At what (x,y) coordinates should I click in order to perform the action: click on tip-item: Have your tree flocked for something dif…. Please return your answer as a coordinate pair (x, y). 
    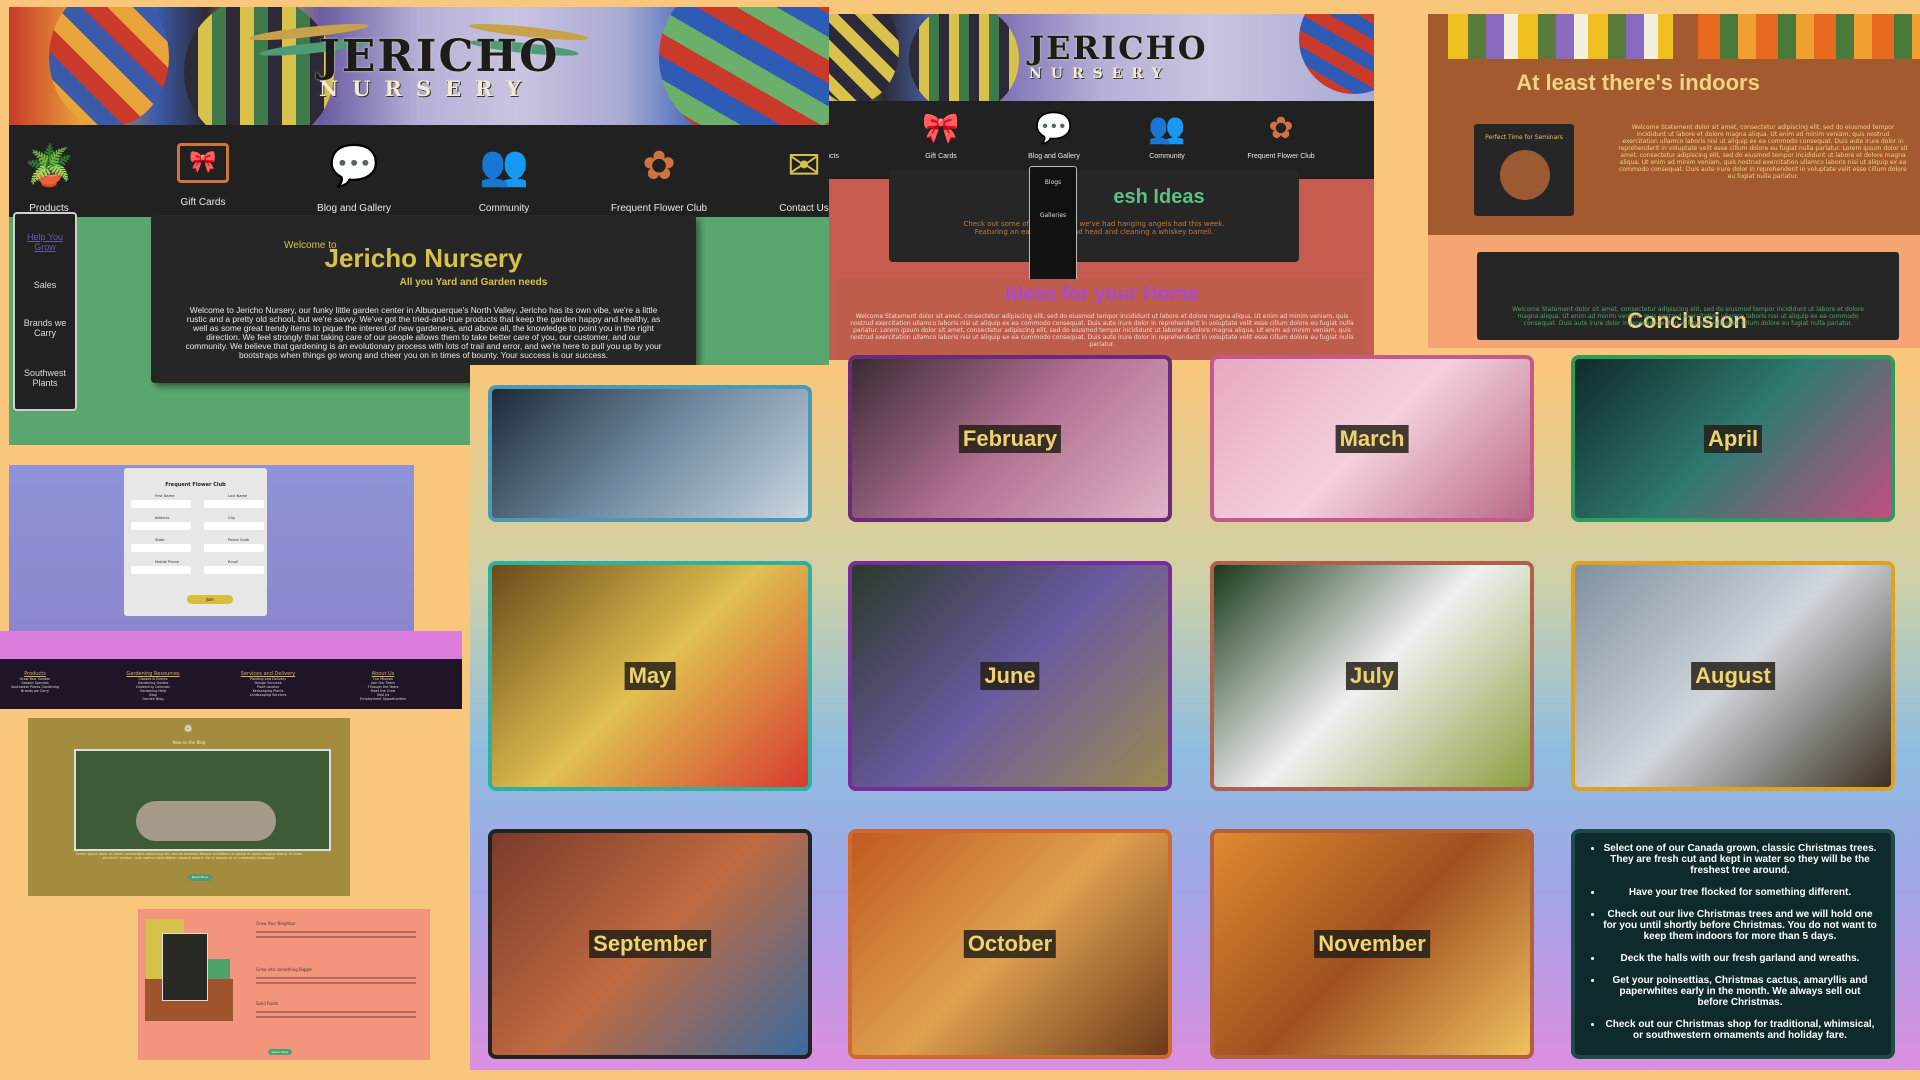
    Looking at the image, I should click on (1740, 892).